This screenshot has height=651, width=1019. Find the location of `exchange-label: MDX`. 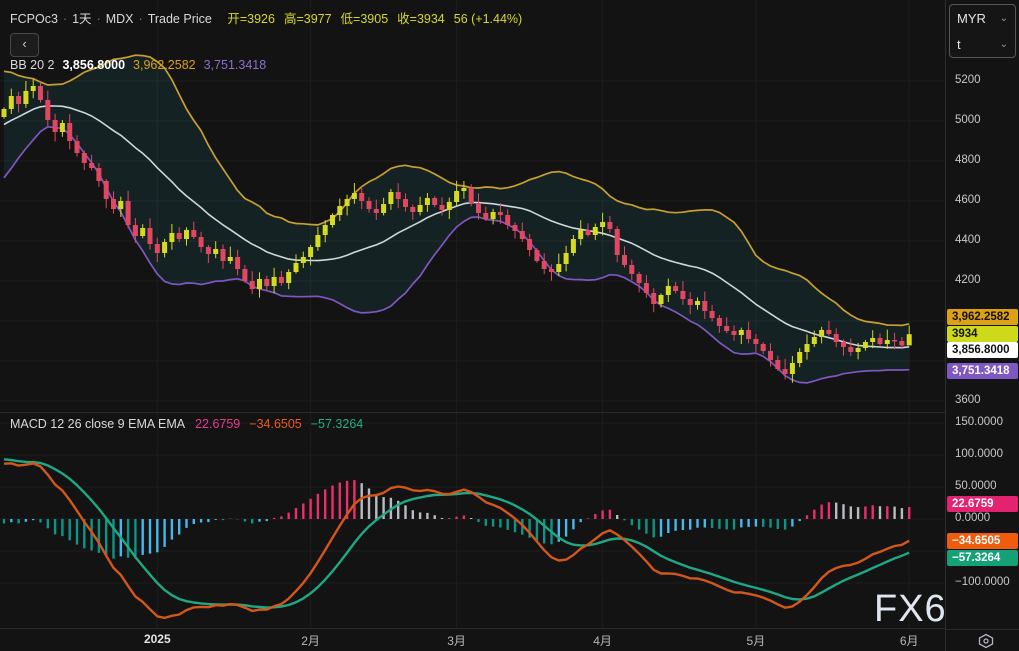

exchange-label: MDX is located at coordinates (119, 19).